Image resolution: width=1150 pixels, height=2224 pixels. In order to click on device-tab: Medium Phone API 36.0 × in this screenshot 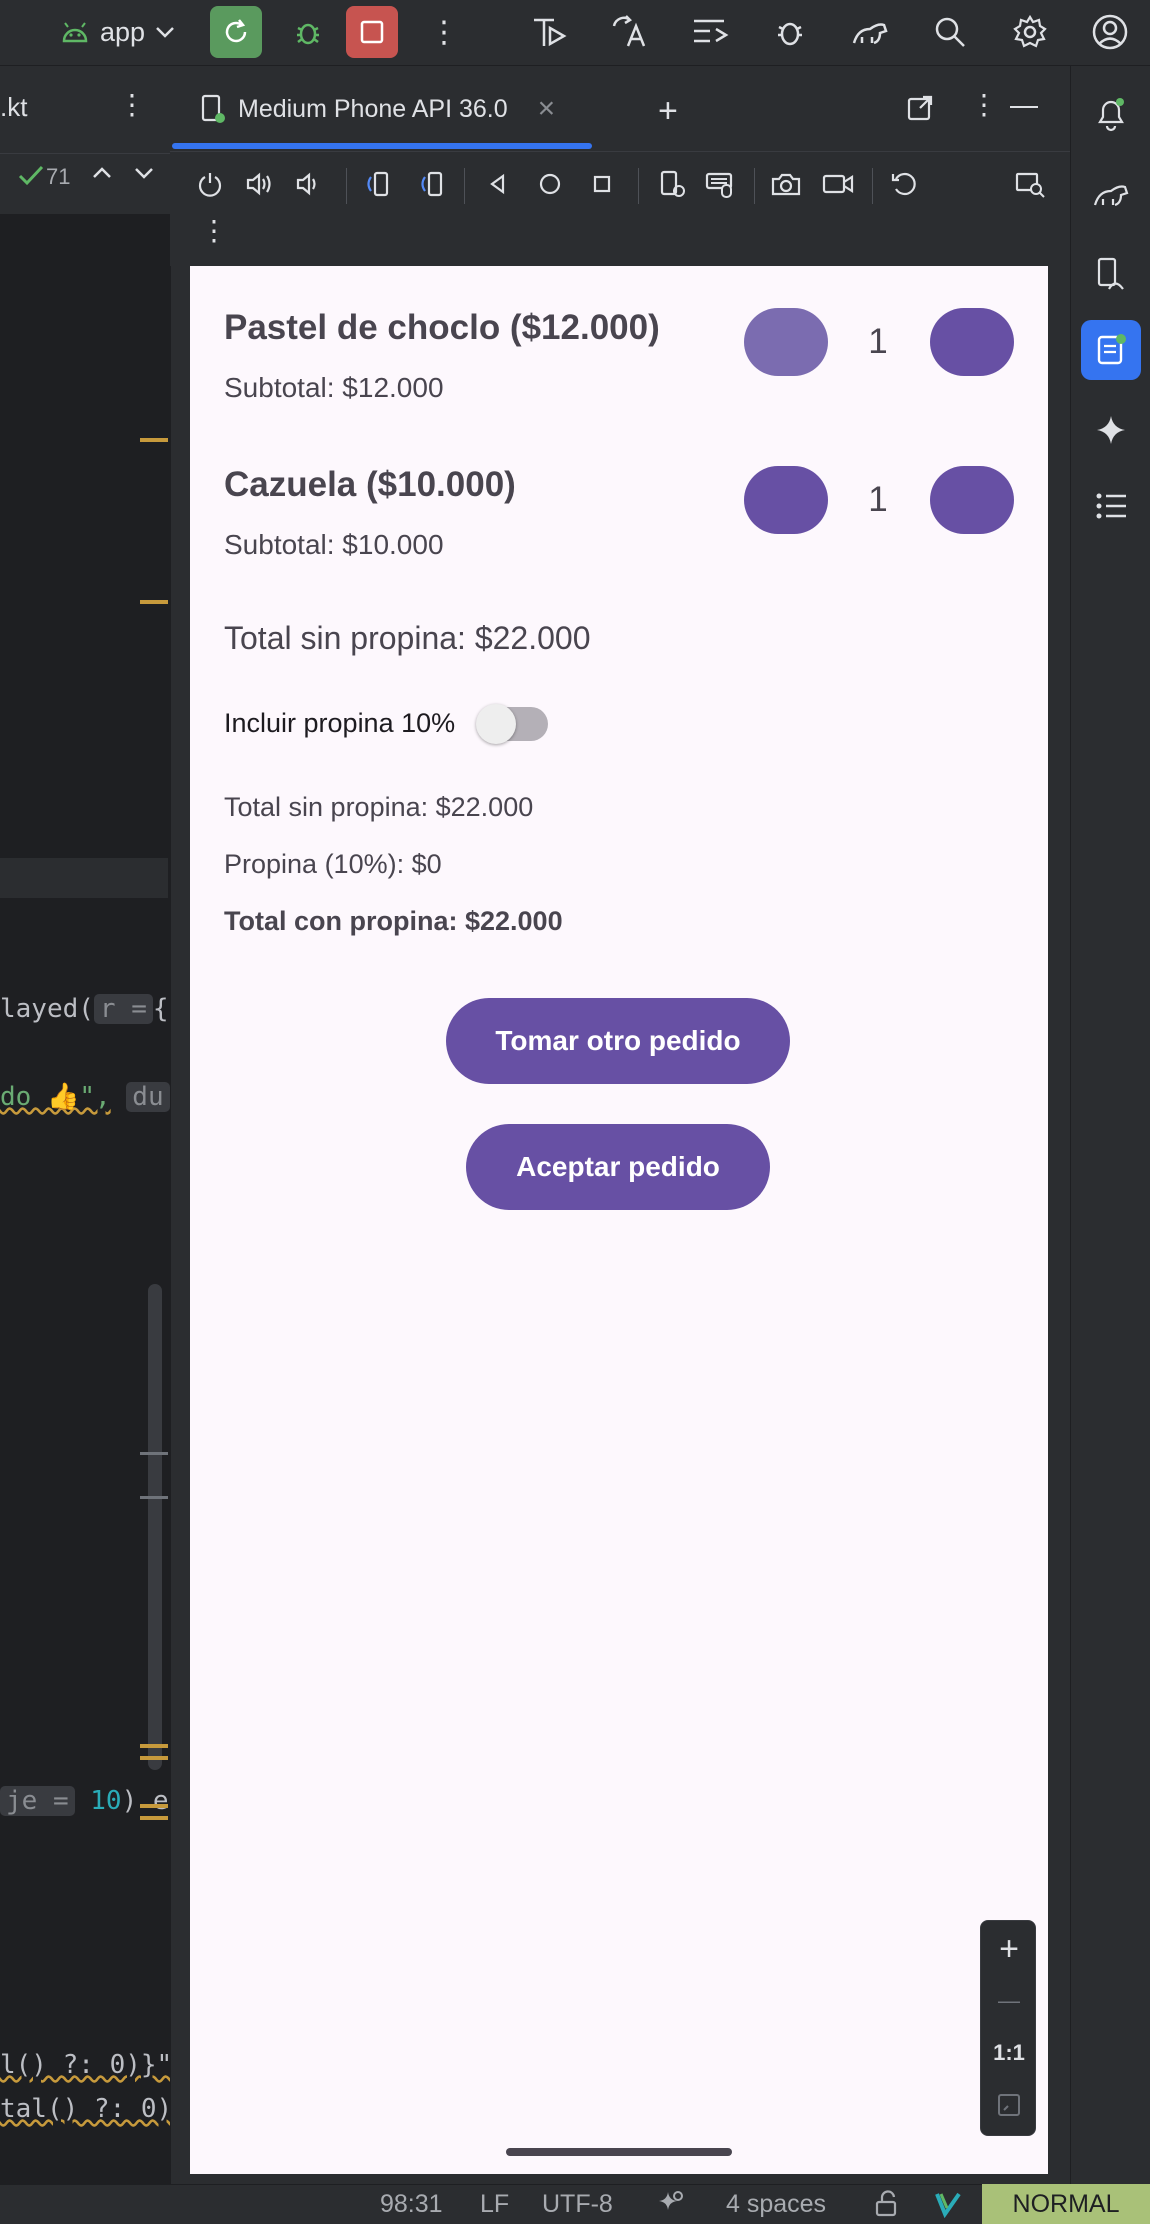, I will do `click(382, 109)`.